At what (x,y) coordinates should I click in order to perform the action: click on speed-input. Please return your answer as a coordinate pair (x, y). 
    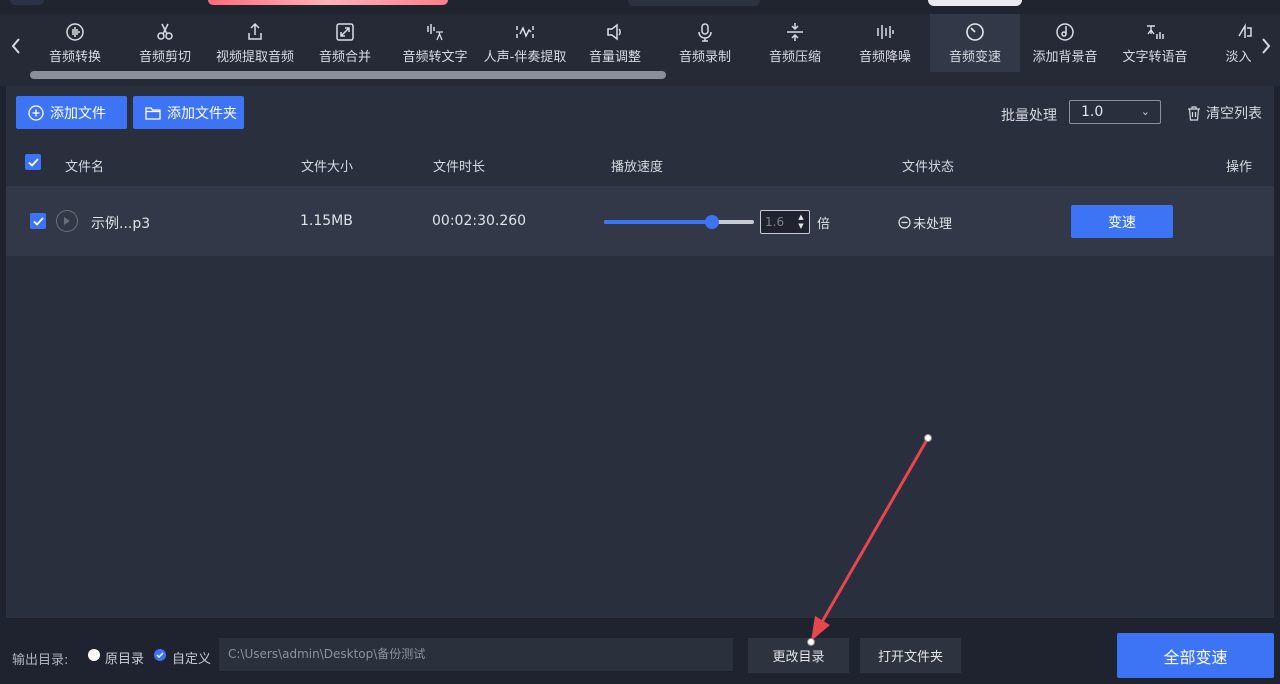
    Looking at the image, I should click on (777, 222).